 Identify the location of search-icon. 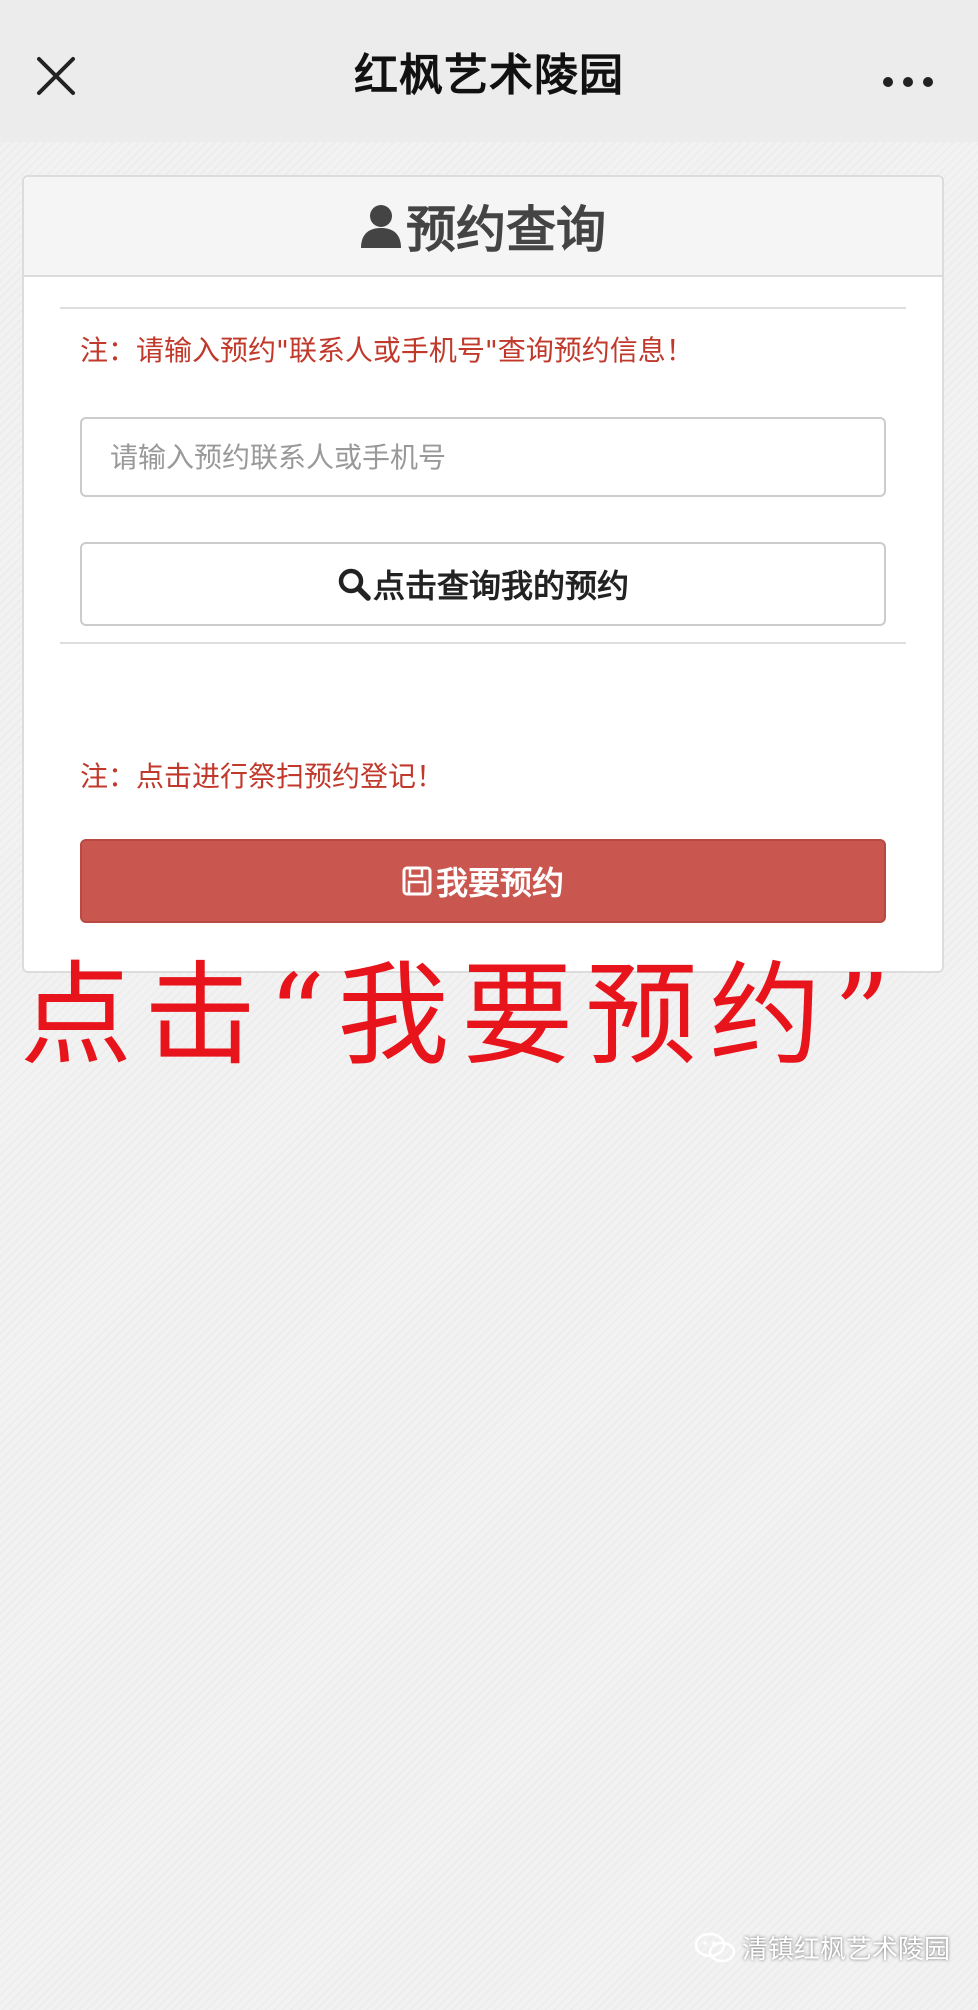
(354, 584).